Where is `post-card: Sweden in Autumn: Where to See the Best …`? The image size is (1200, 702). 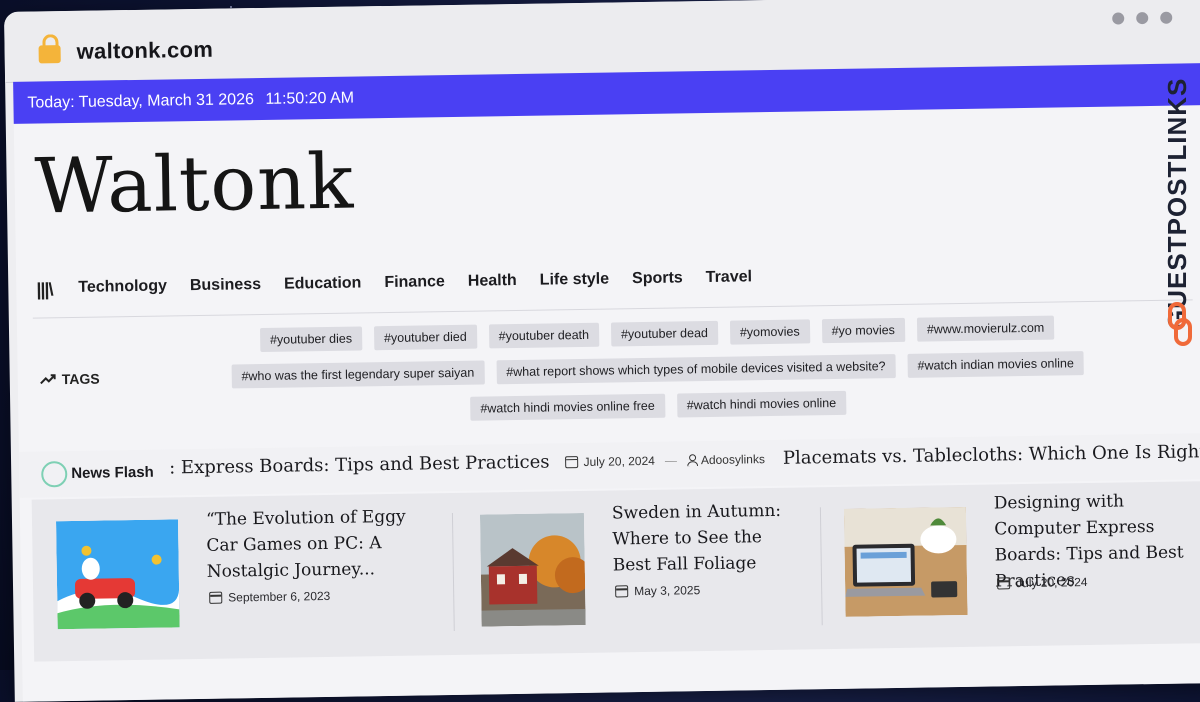 post-card: Sweden in Autumn: Where to See the Best … is located at coordinates (645, 569).